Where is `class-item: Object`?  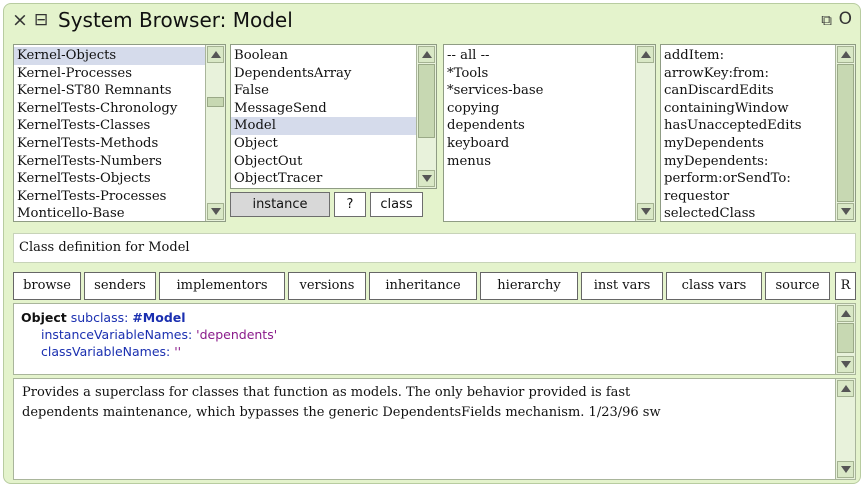
class-item: Object is located at coordinates (323, 144).